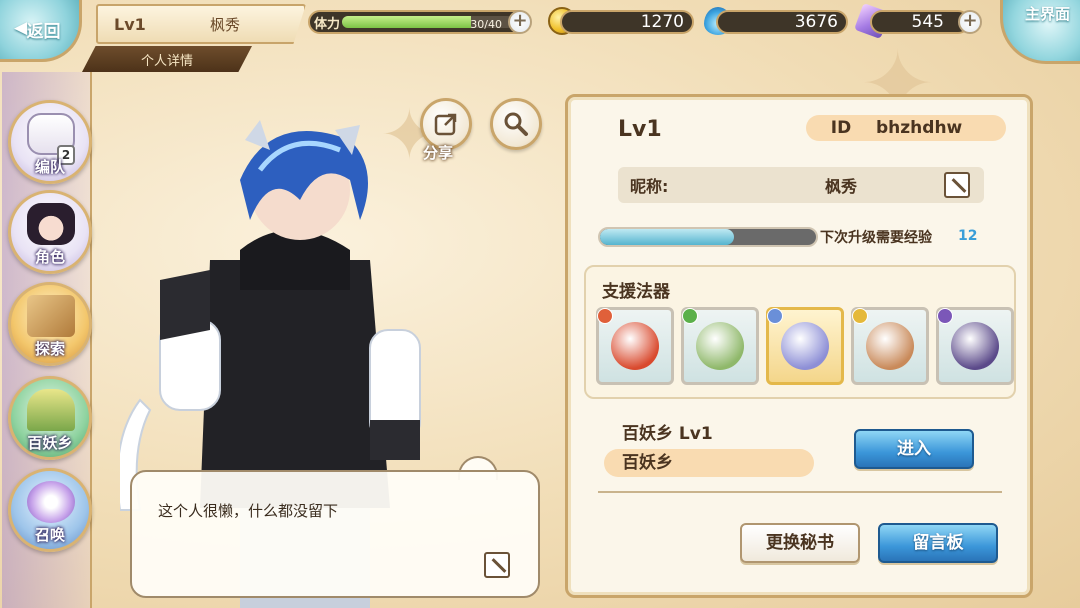  I want to click on player-plate: Lv1 枫秀, so click(201, 24).